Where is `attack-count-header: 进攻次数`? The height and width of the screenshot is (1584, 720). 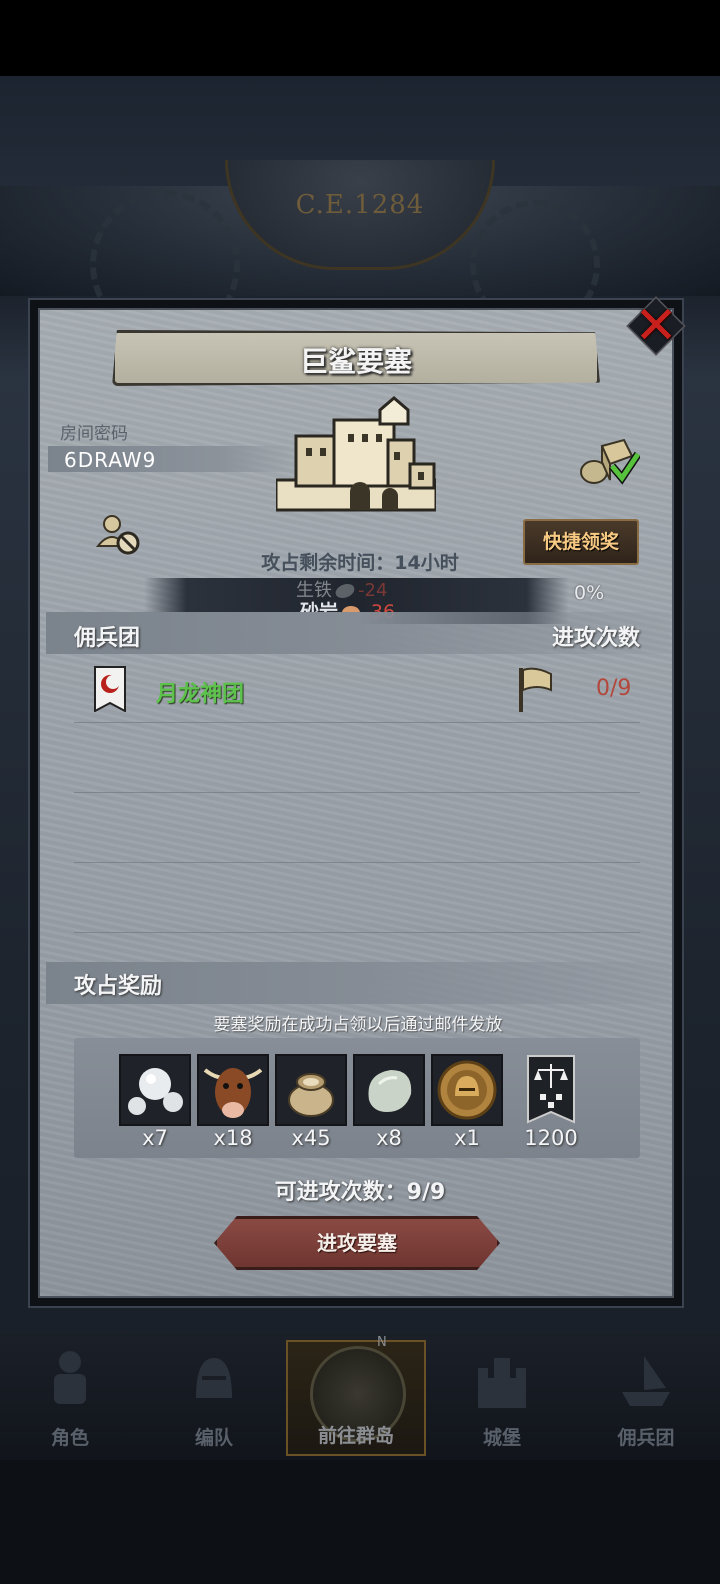 attack-count-header: 进攻次数 is located at coordinates (595, 638).